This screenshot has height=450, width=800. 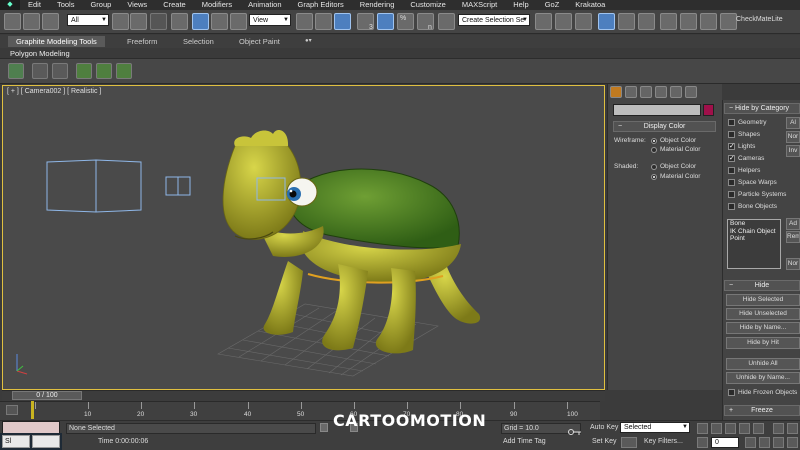 I want to click on select-in-layer-icon, so click(x=84, y=71).